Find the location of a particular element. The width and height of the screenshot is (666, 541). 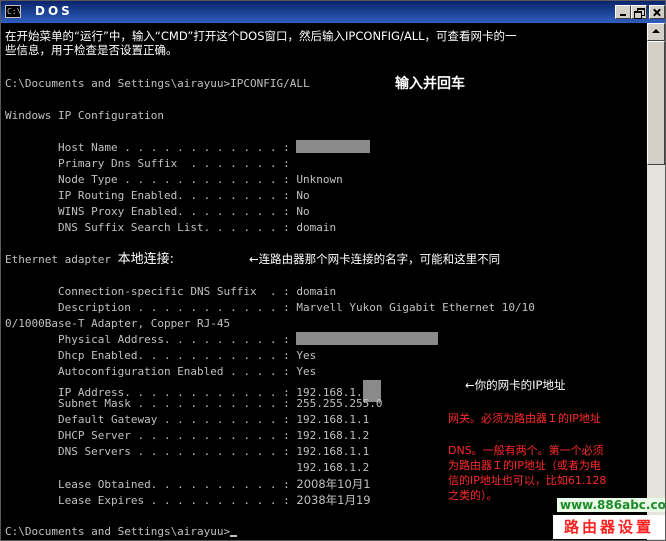

lease-obtained-label: Lease Obtained. . . . . . . . . . : is located at coordinates (151, 484).